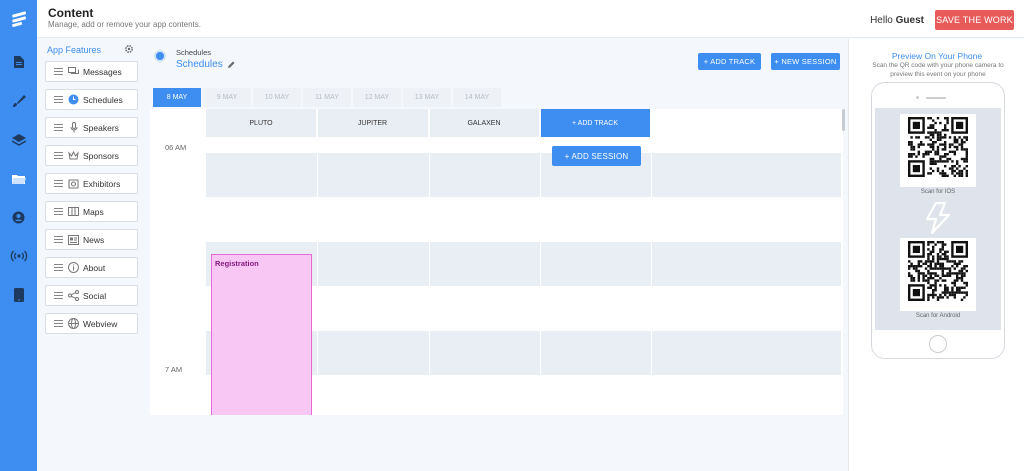 The height and width of the screenshot is (471, 1024). I want to click on greeting: Hello Guest, so click(897, 20).